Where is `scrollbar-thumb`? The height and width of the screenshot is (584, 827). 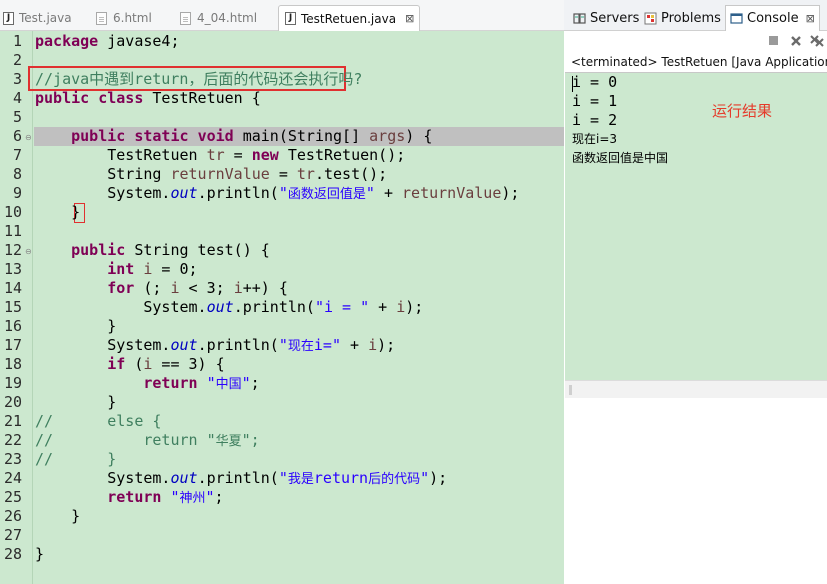
scrollbar-thumb is located at coordinates (570, 390).